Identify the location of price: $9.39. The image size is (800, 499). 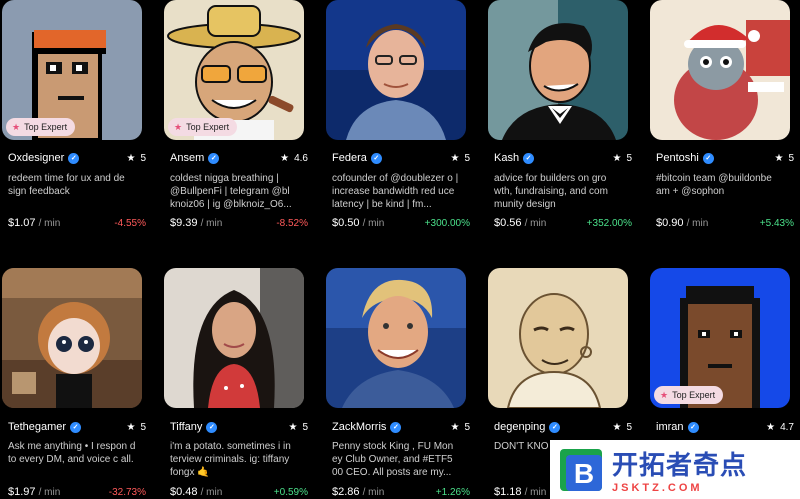
(184, 223).